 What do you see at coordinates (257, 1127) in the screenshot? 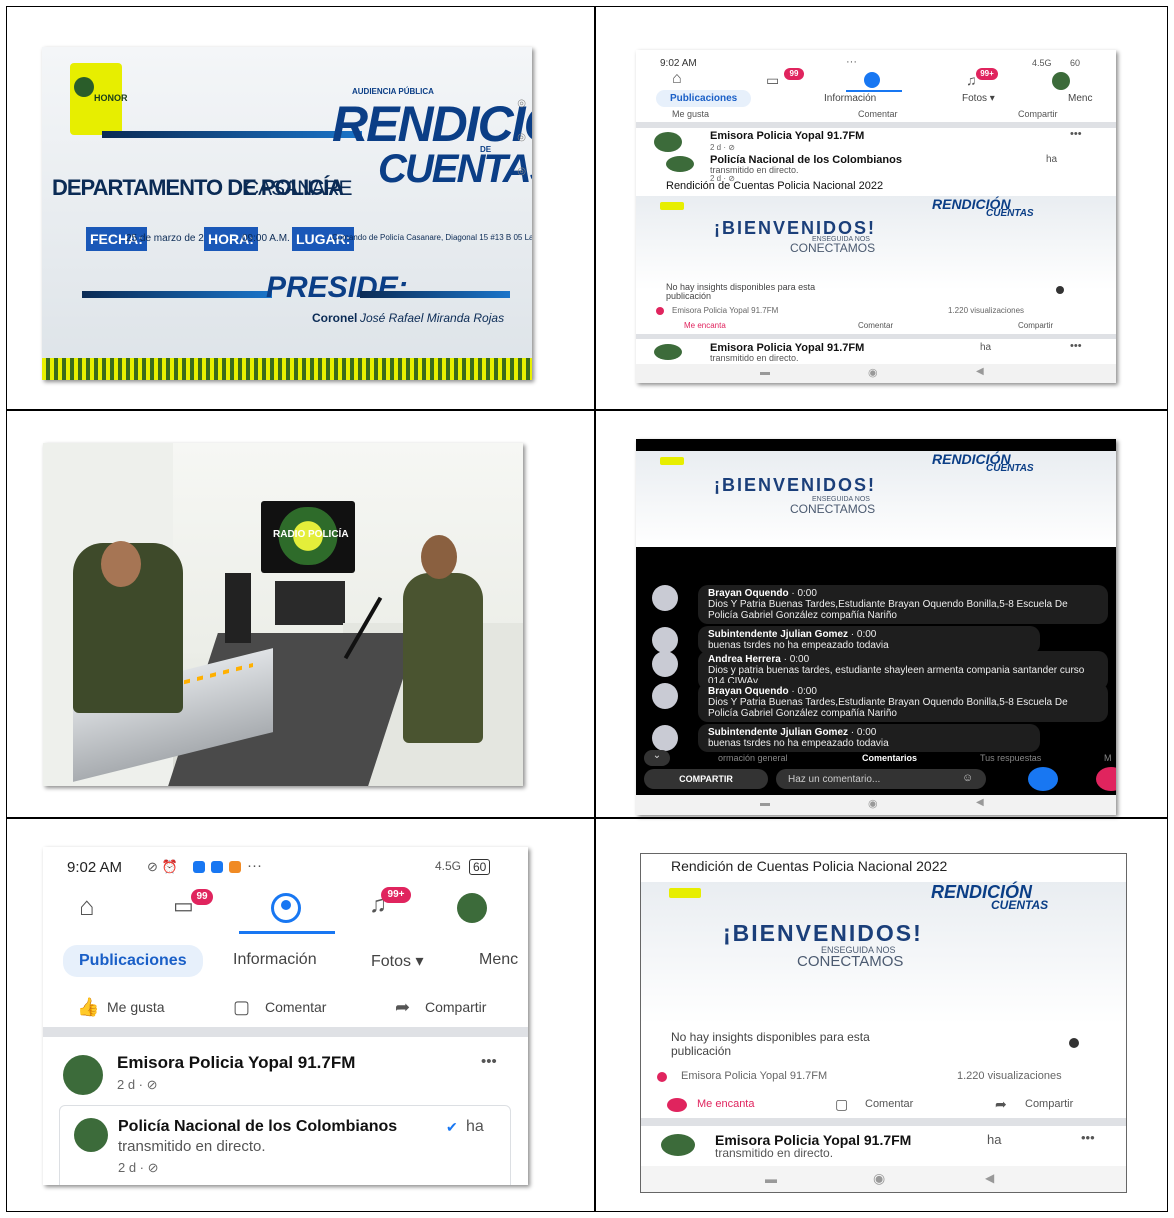
I see `shared-page-name-lg: Policía Nacional de los Colombianos` at bounding box center [257, 1127].